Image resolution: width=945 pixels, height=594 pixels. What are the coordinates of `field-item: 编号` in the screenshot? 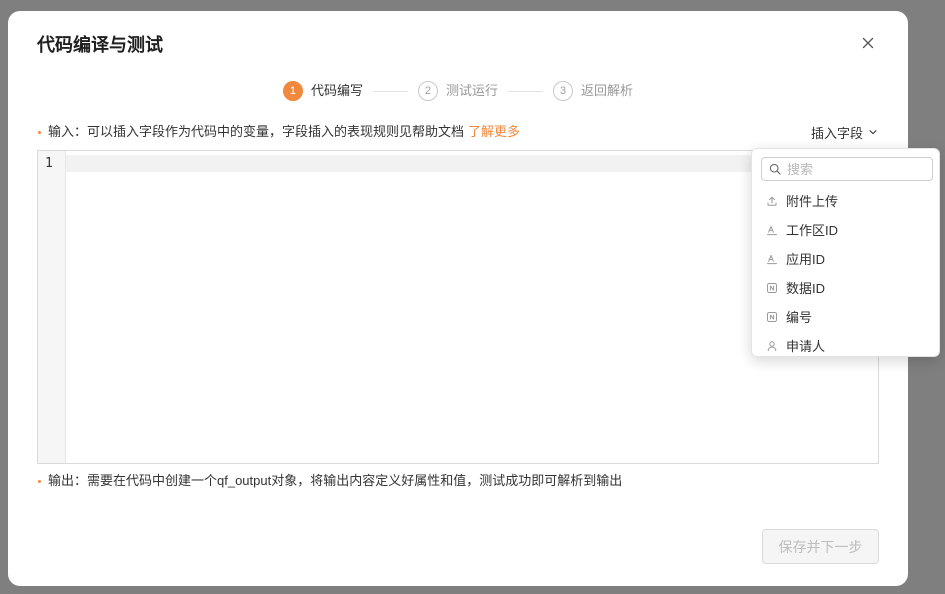 It's located at (845, 316).